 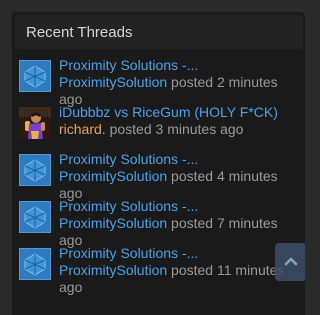 What do you see at coordinates (79, 32) in the screenshot?
I see `widget-title: Recent Threads` at bounding box center [79, 32].